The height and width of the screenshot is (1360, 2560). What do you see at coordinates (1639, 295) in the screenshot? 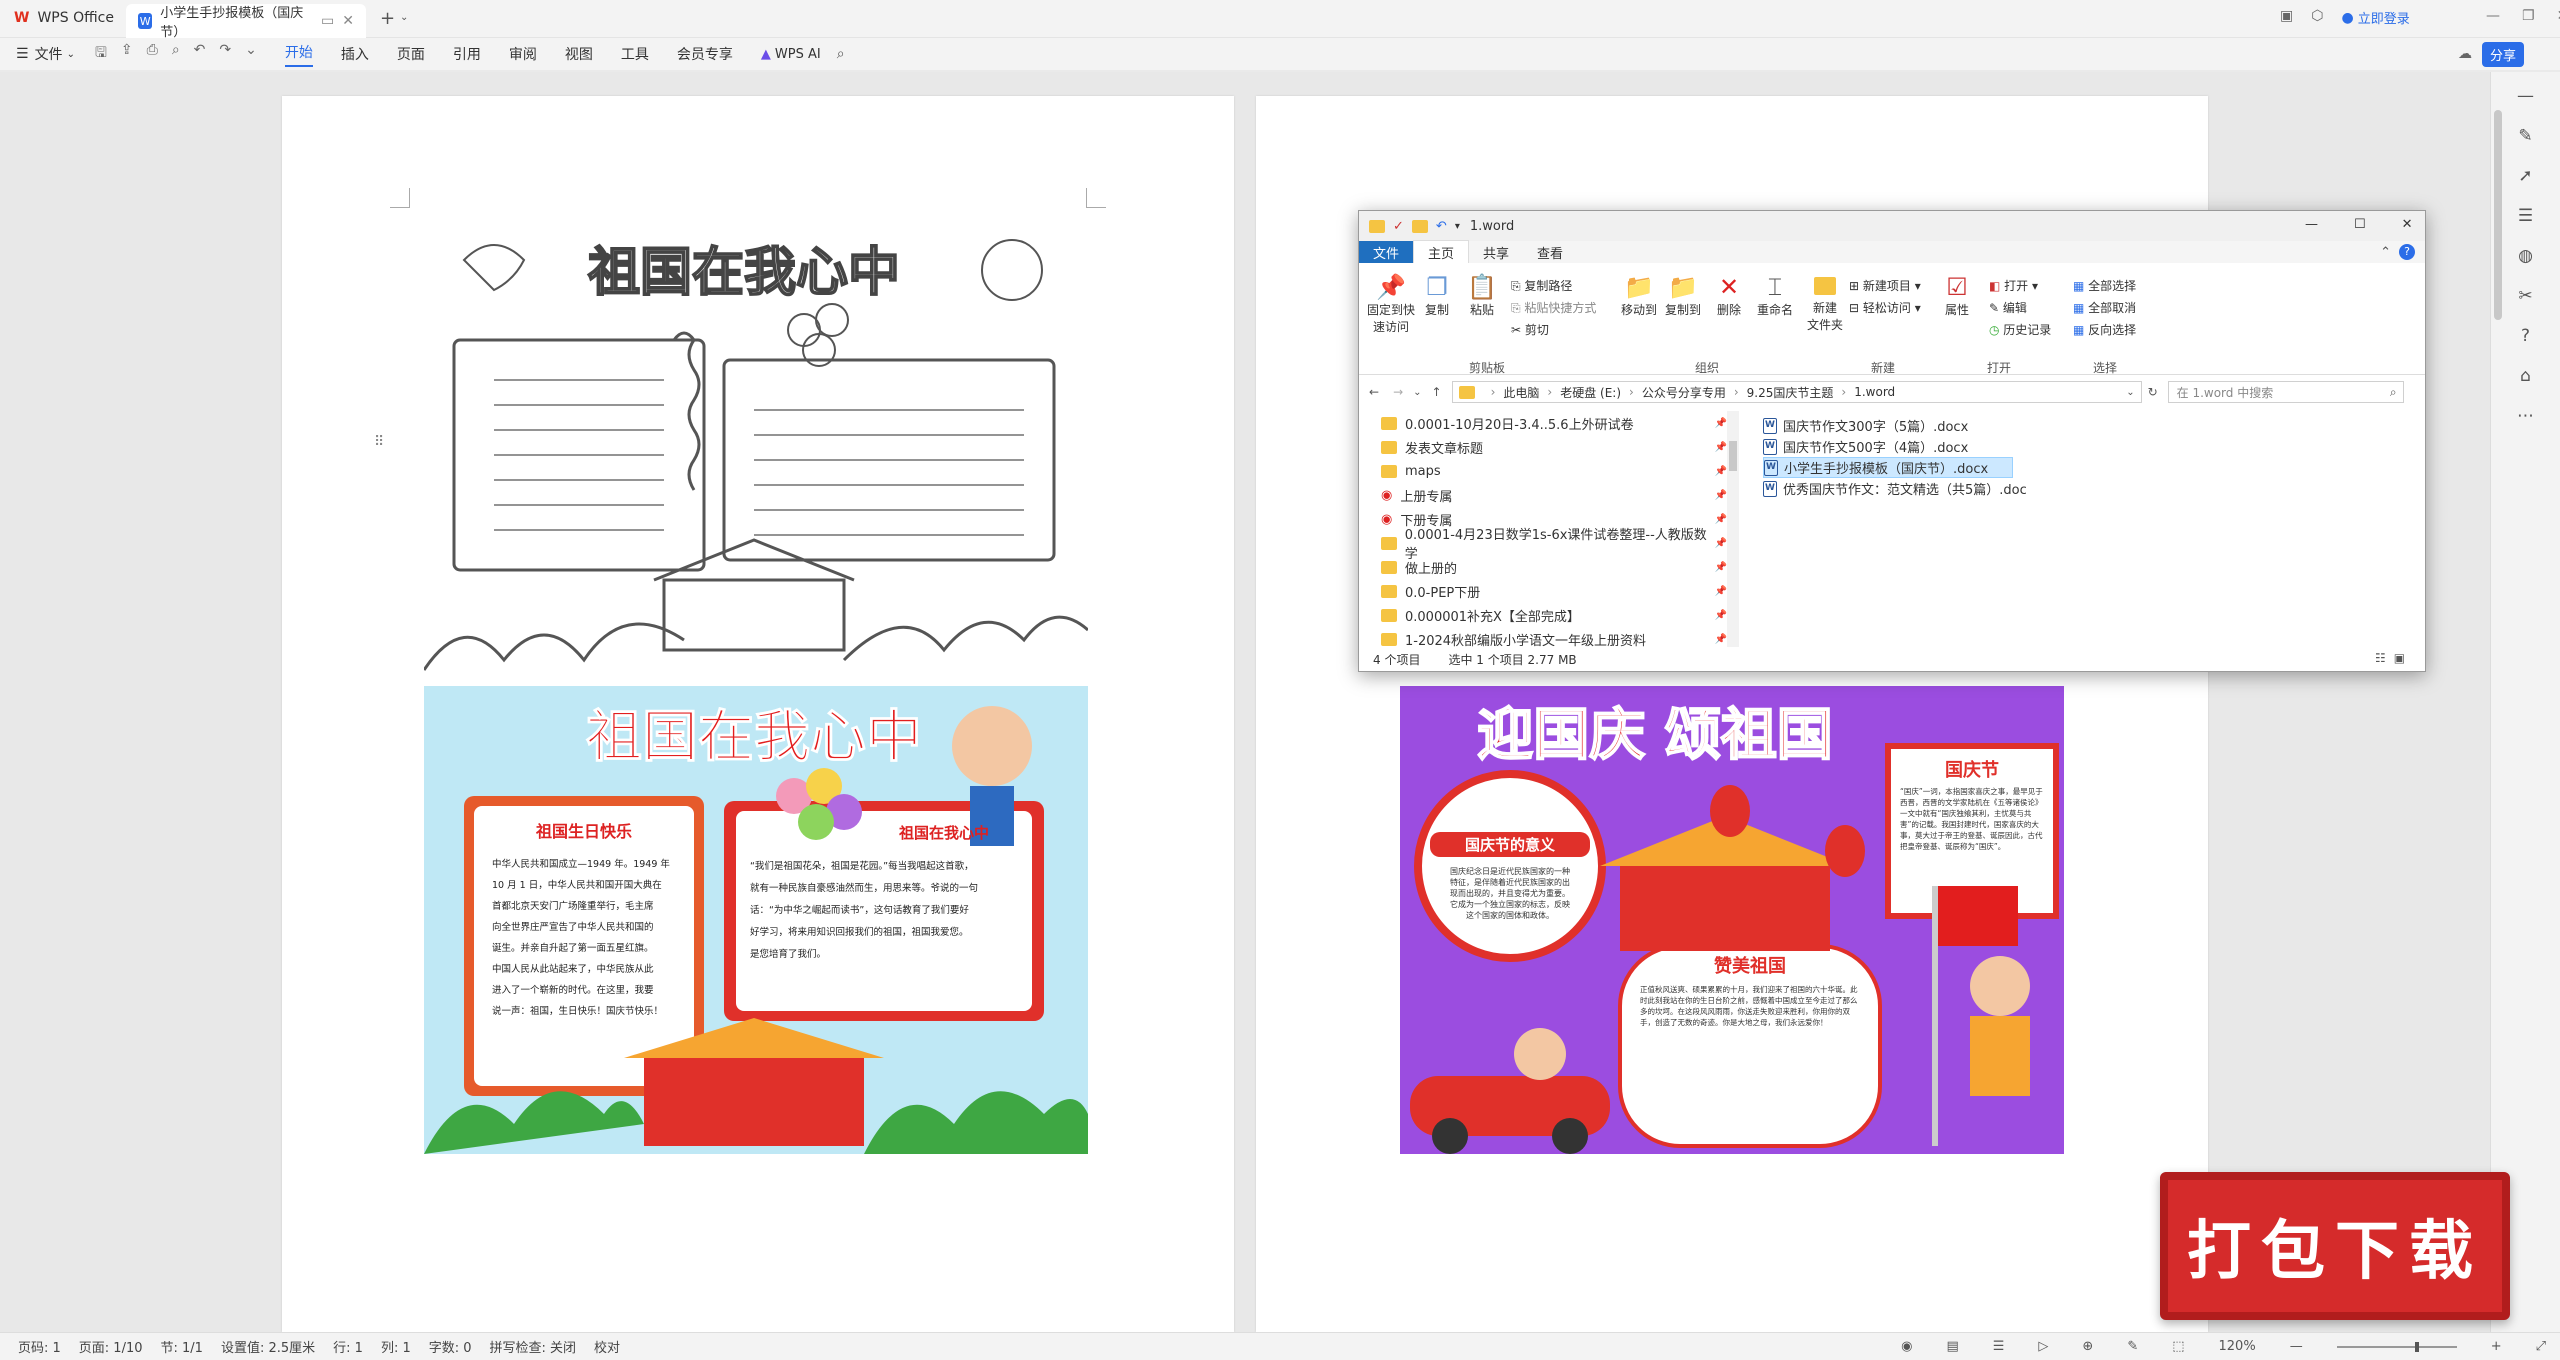
I see `move-to-button: 📁 移动到` at bounding box center [1639, 295].